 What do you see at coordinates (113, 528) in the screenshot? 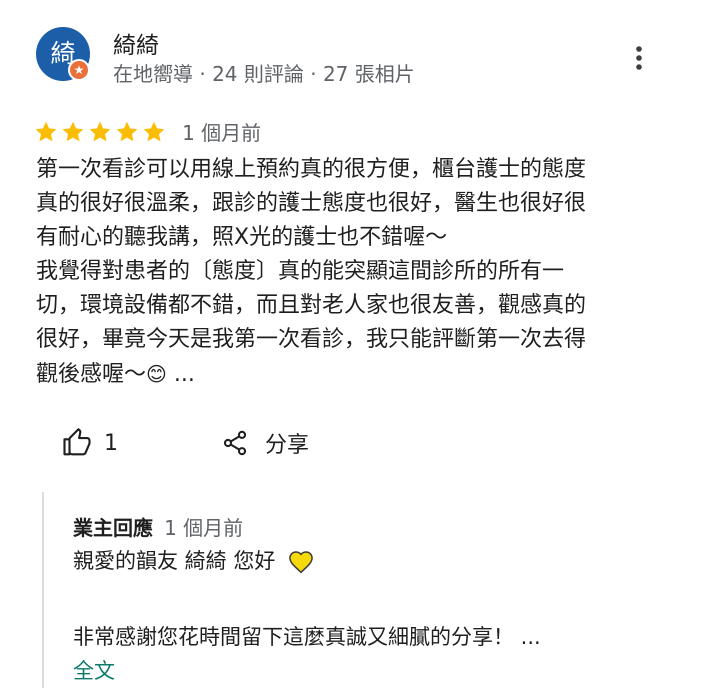
I see `owner-reply-label: 業主回應` at bounding box center [113, 528].